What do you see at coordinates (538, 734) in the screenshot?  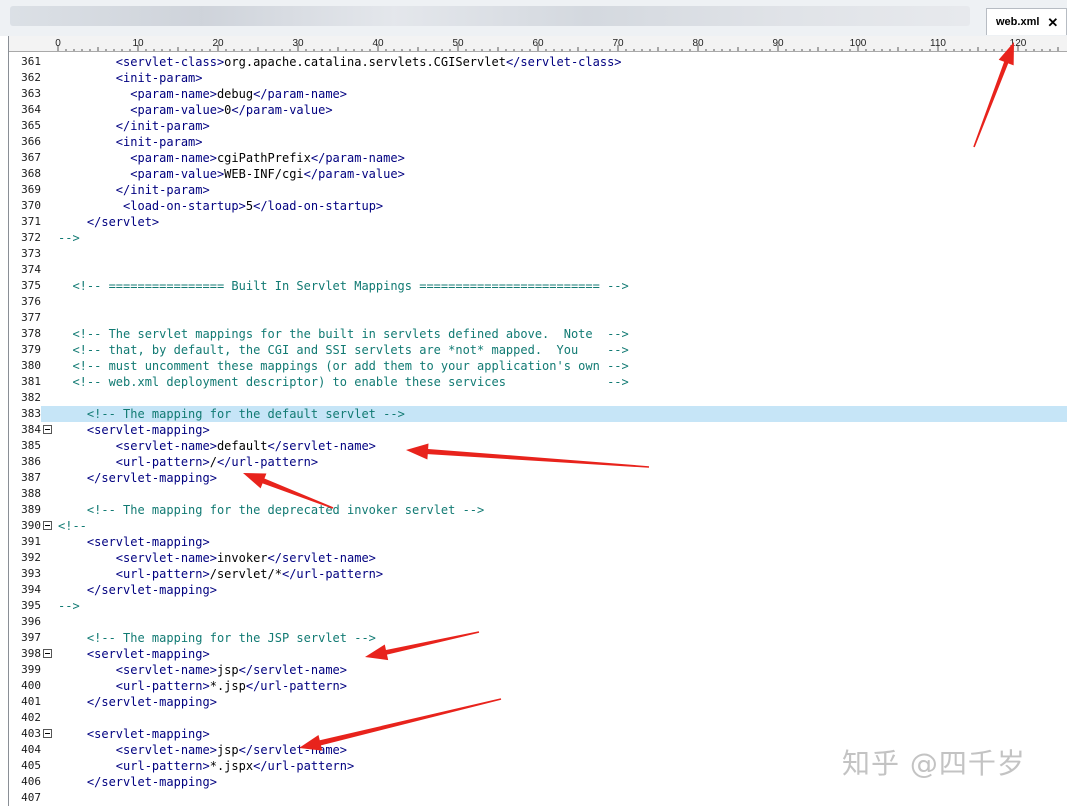 I see `code-line: 403 <servlet-mapping>` at bounding box center [538, 734].